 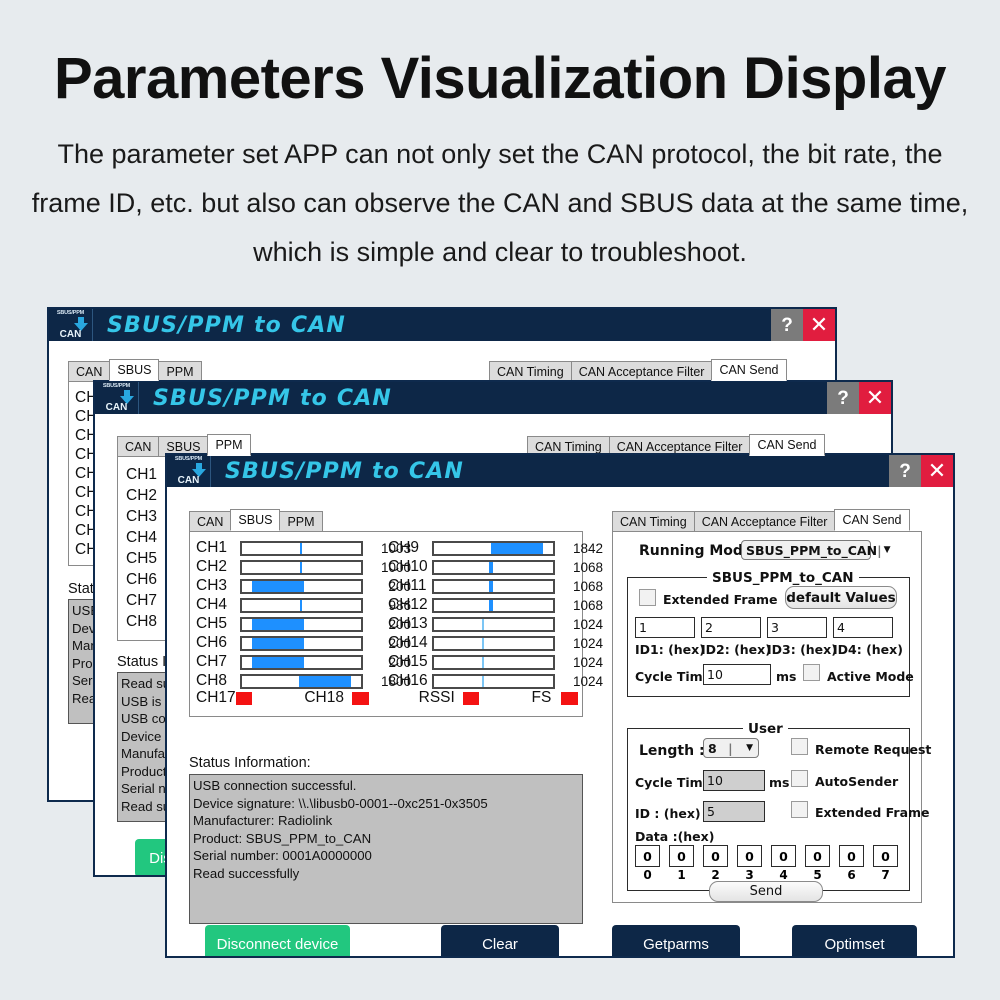 I want to click on flag-indicator-fs, so click(x=569, y=698).